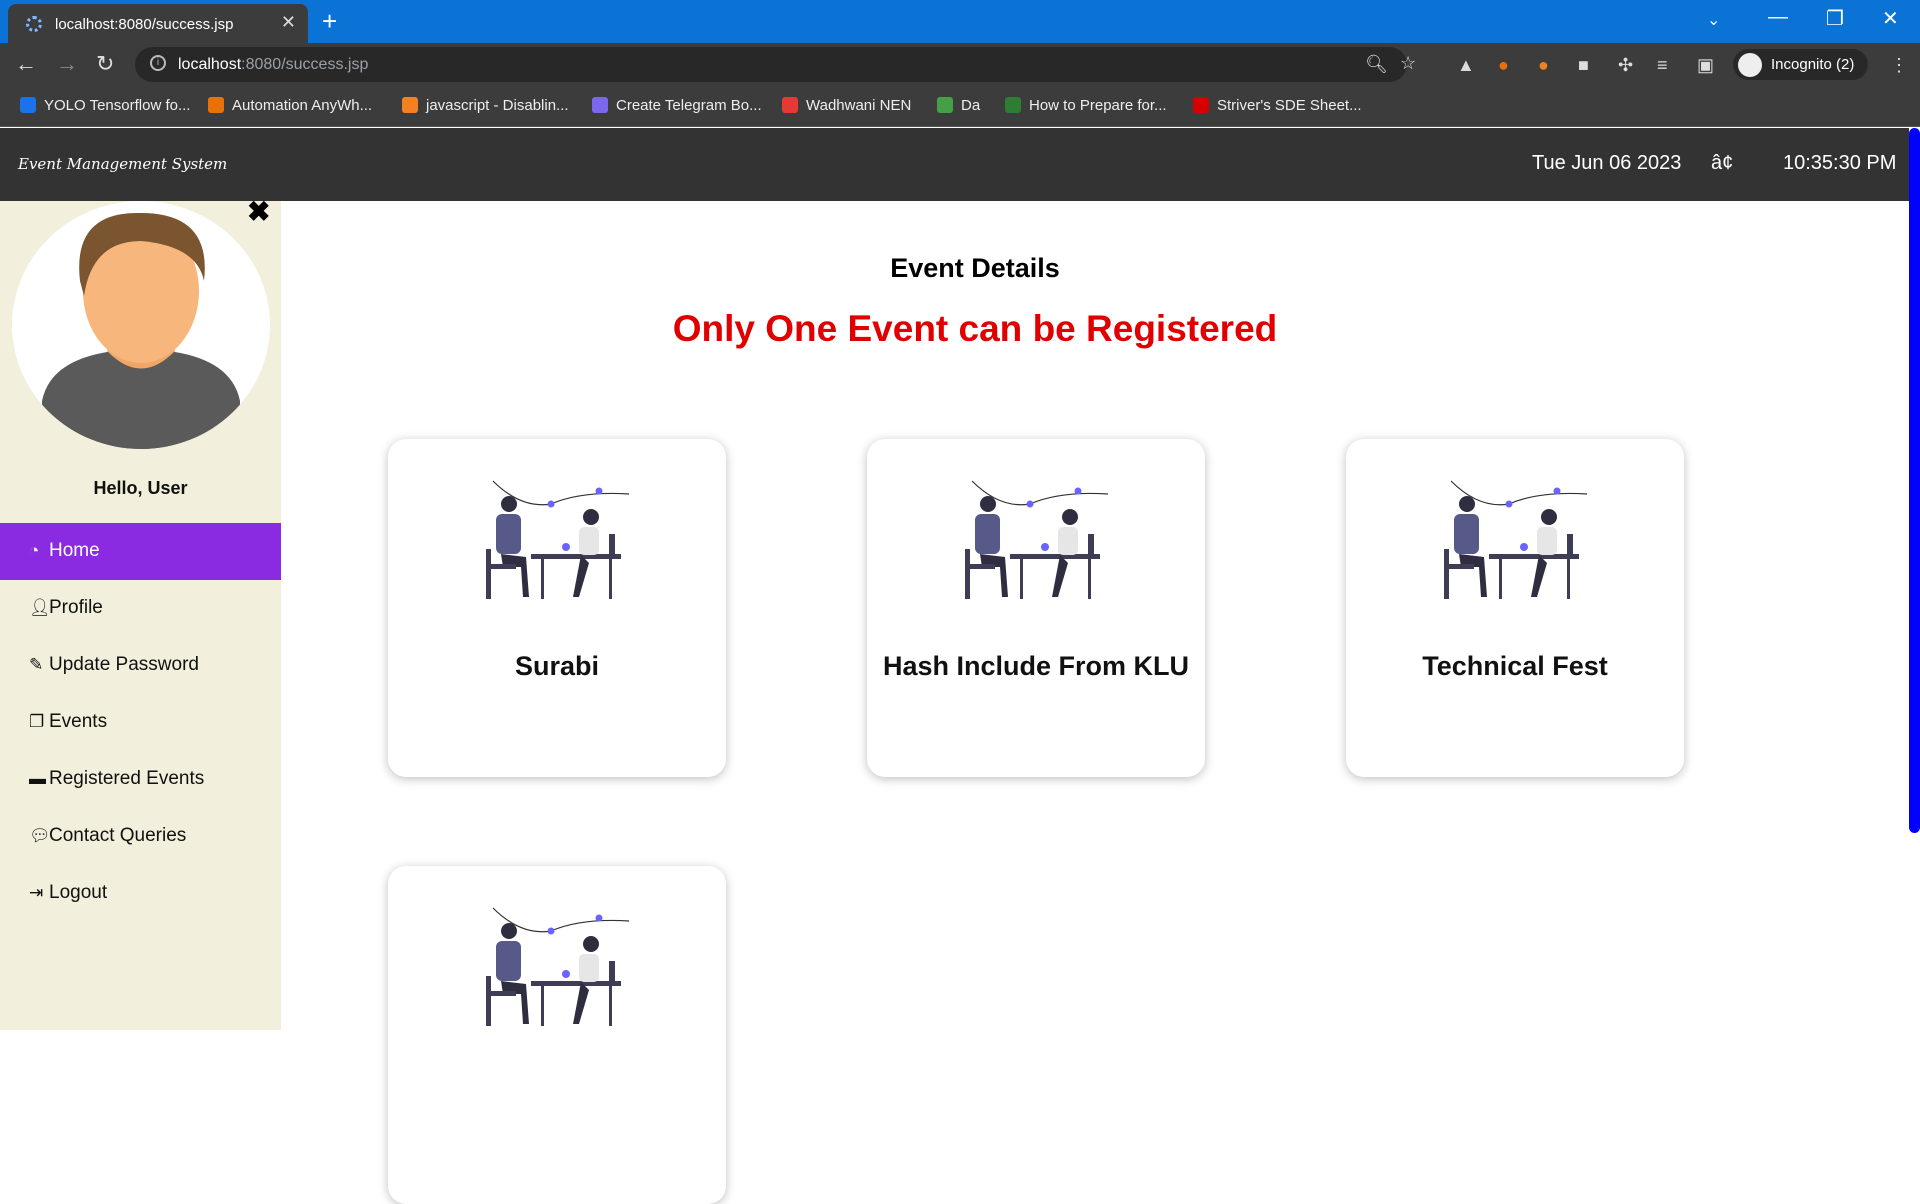  I want to click on credit-card-icon: ▬, so click(37, 778).